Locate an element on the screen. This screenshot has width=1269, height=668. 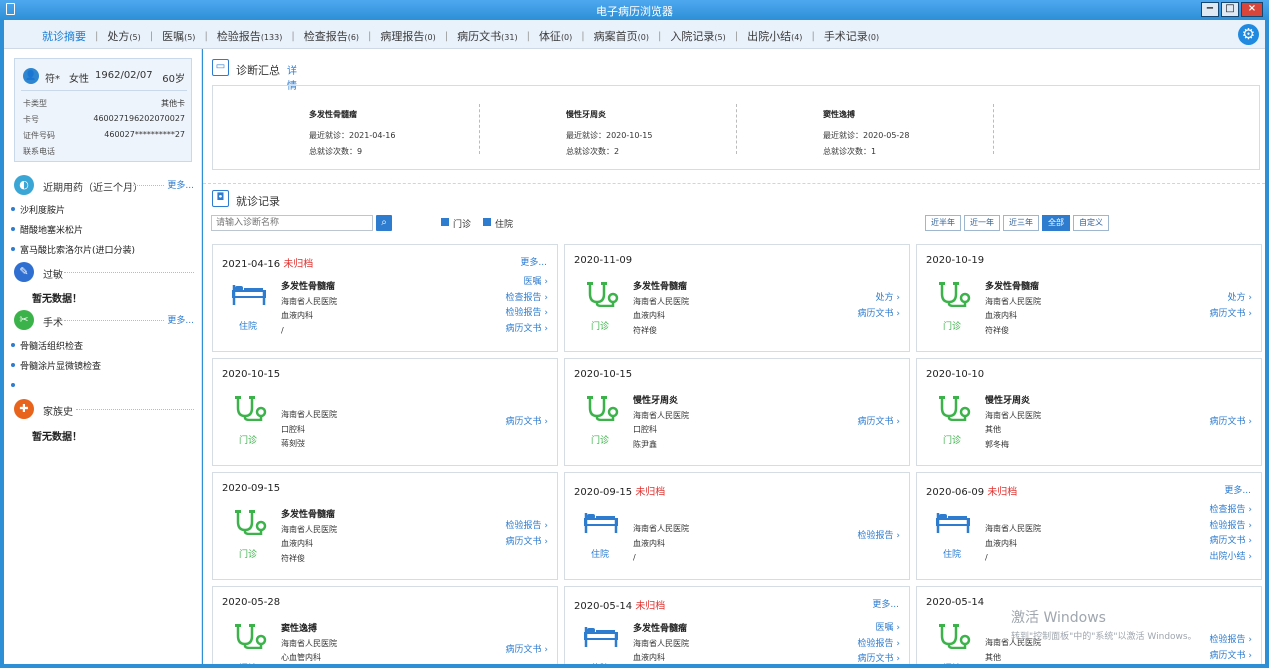
pill-icon: ◐ is located at coordinates (24, 185).